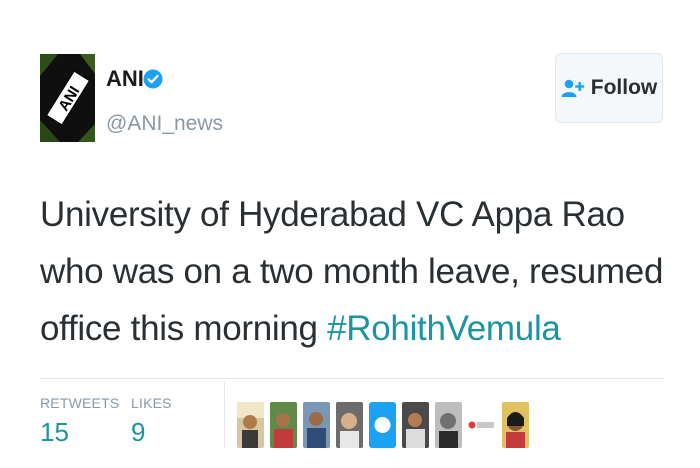 The image size is (700, 468). Describe the element at coordinates (80, 403) in the screenshot. I see `retweets-label: RETWEETS` at that location.